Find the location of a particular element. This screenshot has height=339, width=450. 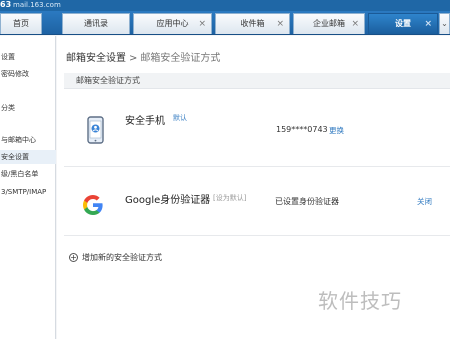

add-icon: + is located at coordinates (73, 257).